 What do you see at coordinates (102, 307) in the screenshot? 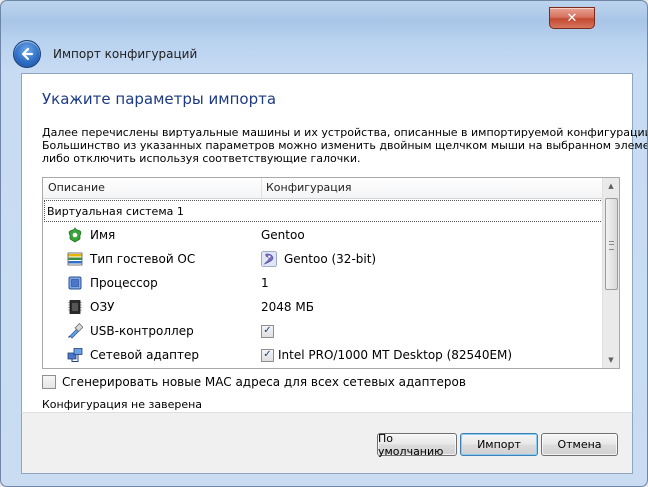
I see `row-label: ОЗУ` at bounding box center [102, 307].